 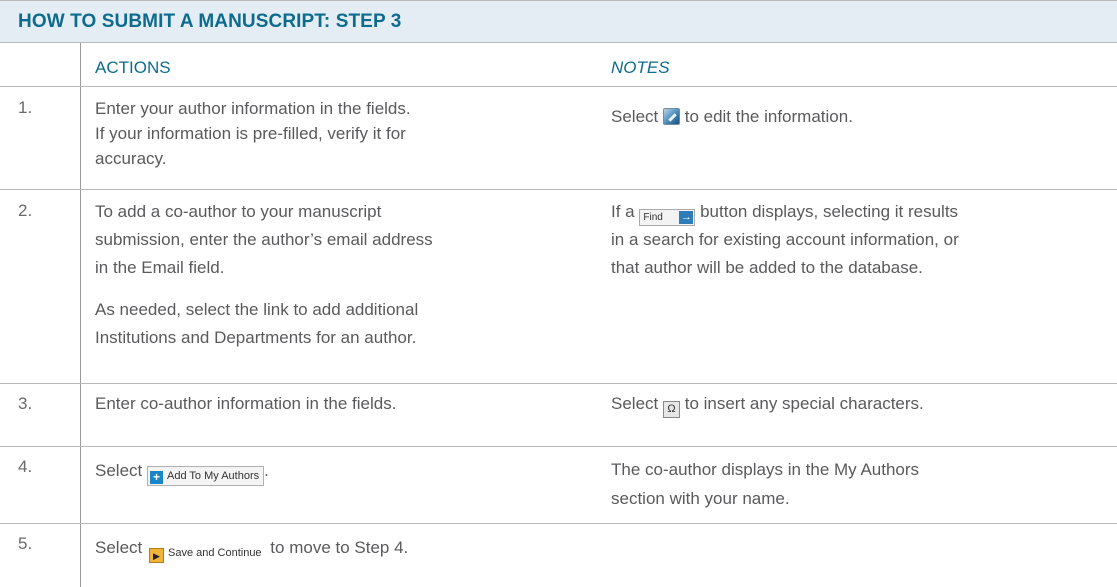 I want to click on action-line: in the Email field., so click(x=160, y=267).